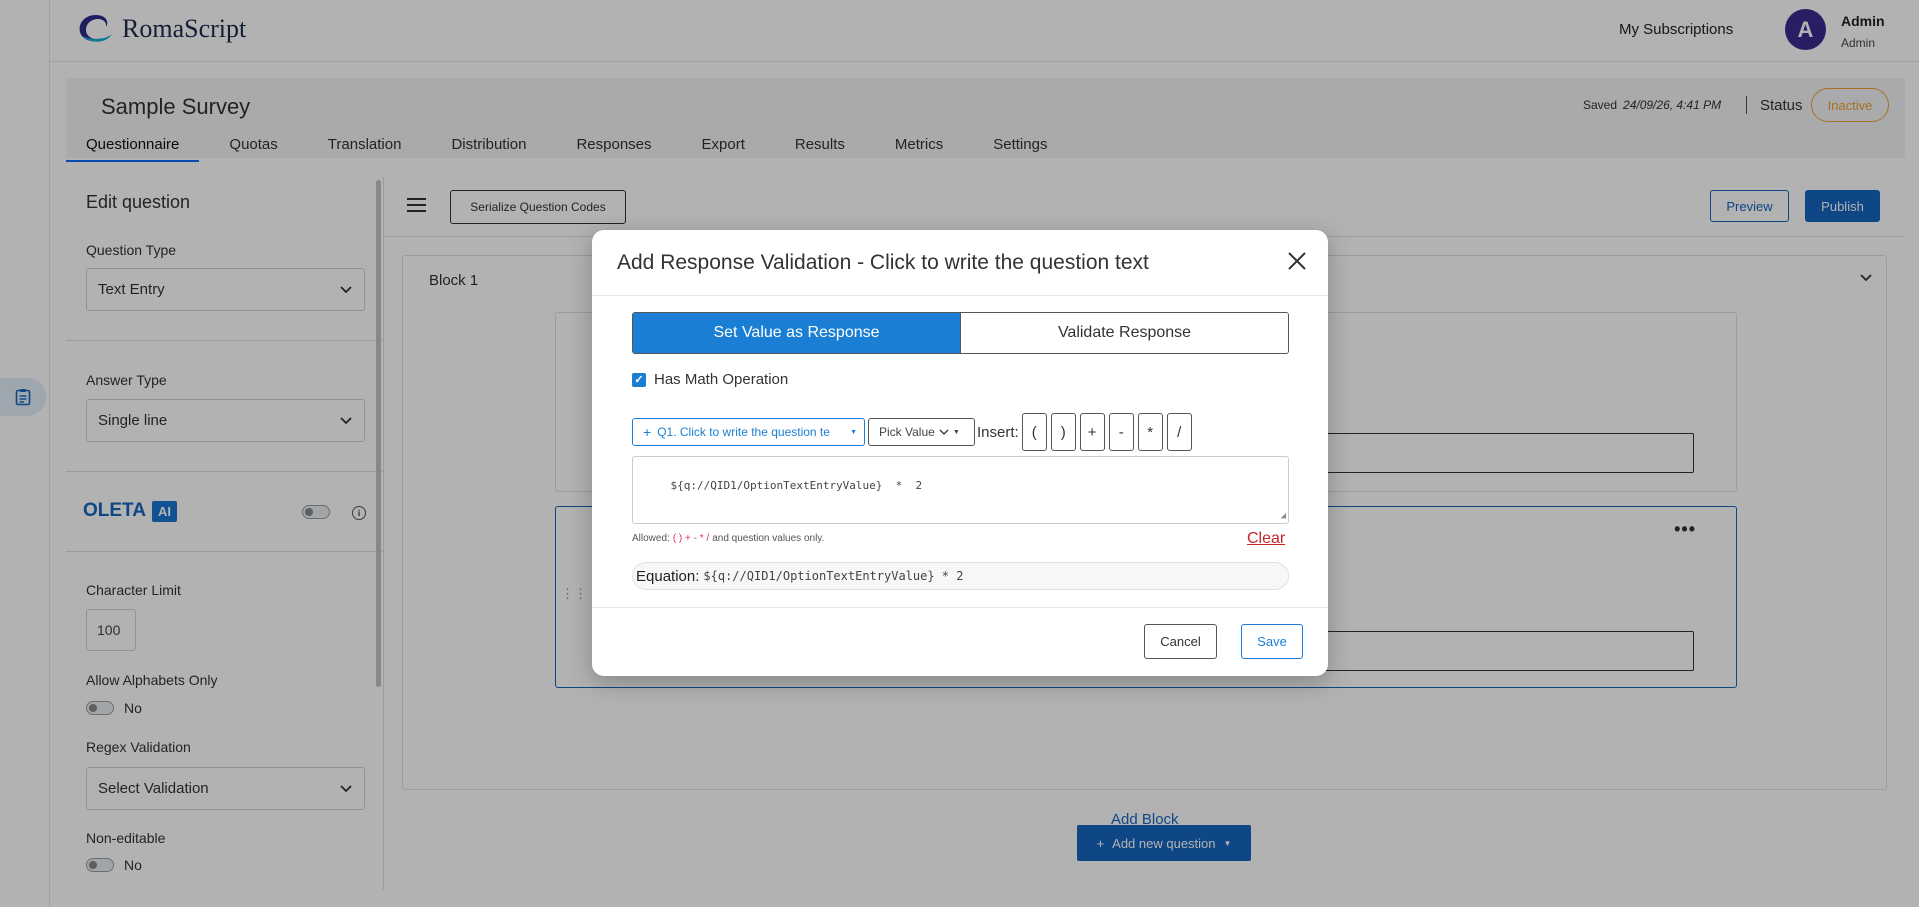 The image size is (1919, 907). Describe the element at coordinates (960, 607) in the screenshot. I see `modal-footer-divider` at that location.